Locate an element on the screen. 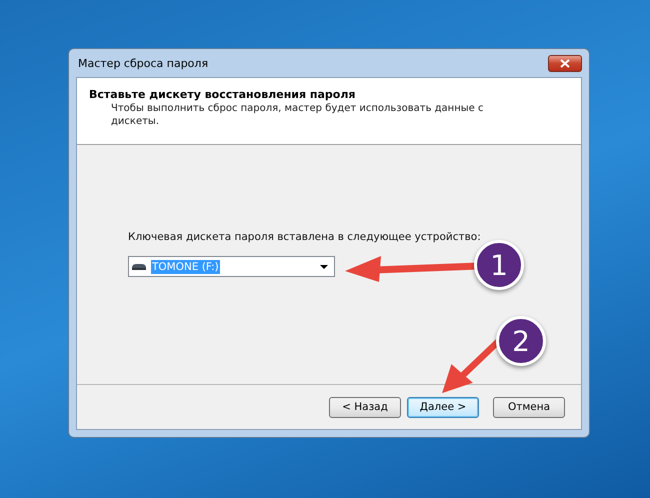 This screenshot has width=650, height=498. wizard-button: Отмена is located at coordinates (529, 407).